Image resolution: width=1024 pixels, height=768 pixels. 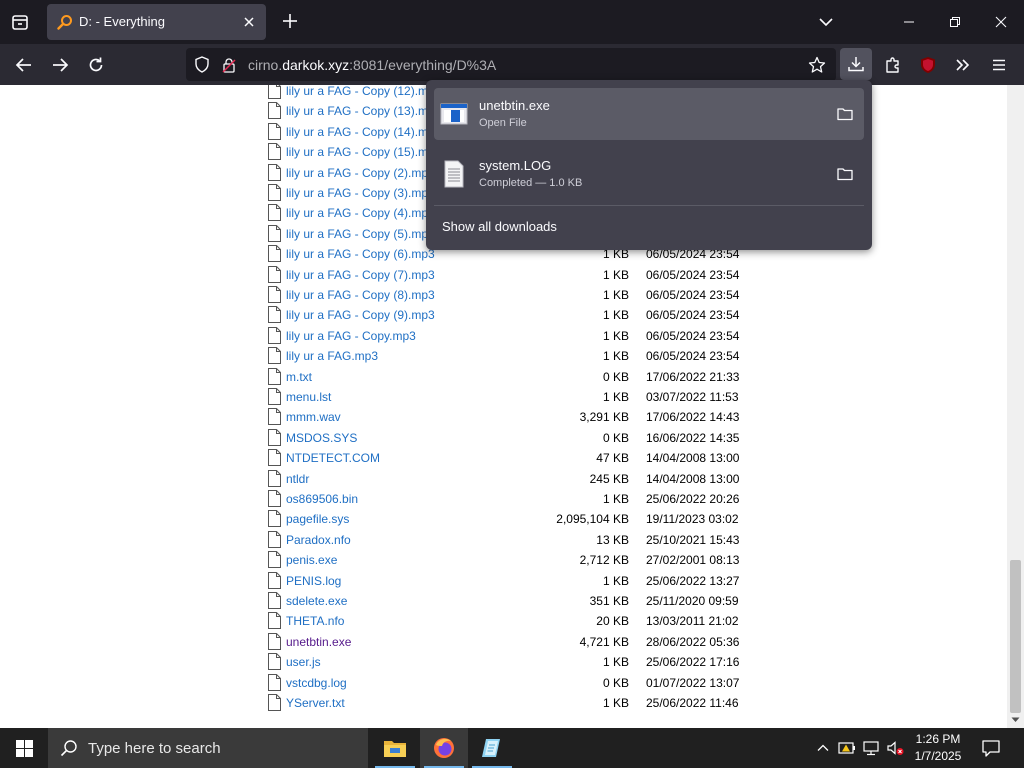 What do you see at coordinates (1015, 636) in the screenshot?
I see `scrollbar-thumb` at bounding box center [1015, 636].